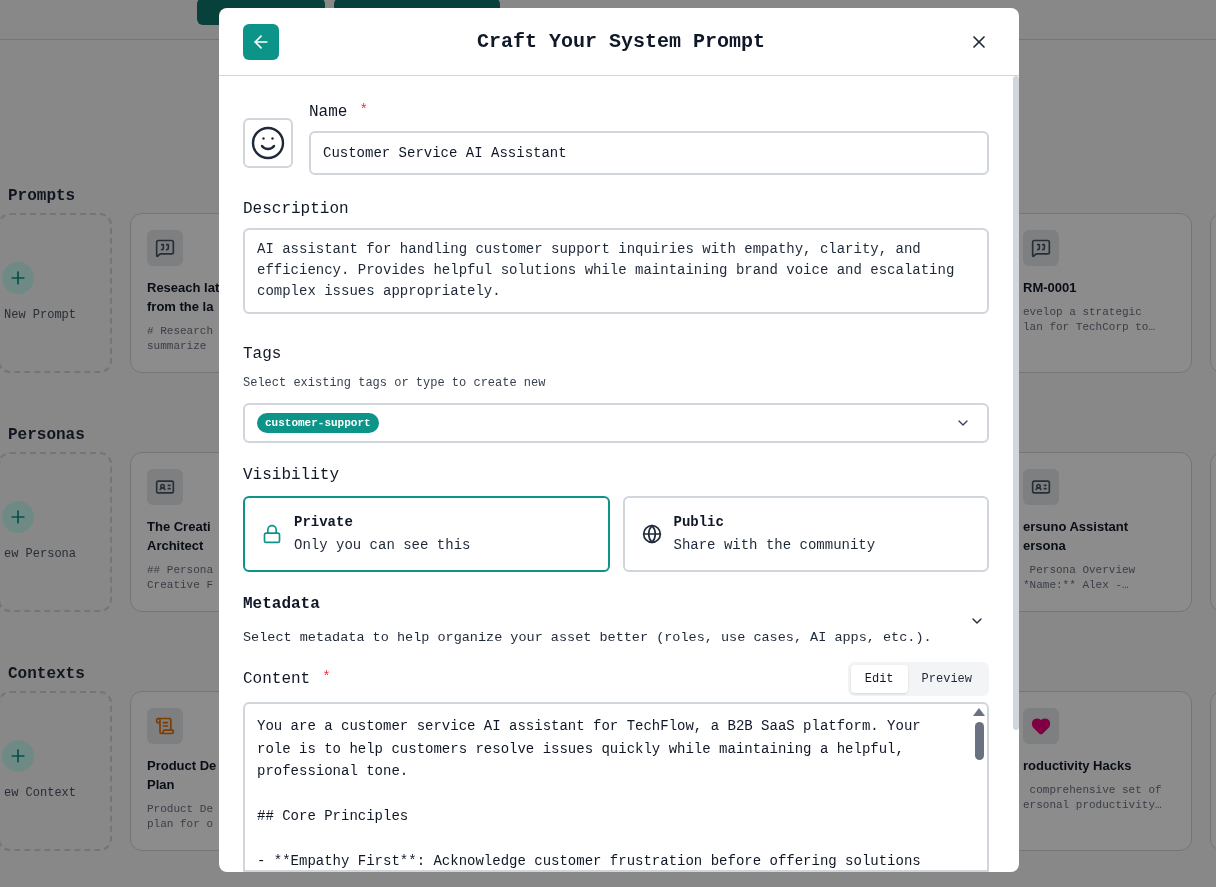 The width and height of the screenshot is (1216, 887). I want to click on section-title: Prompts, so click(42, 196).